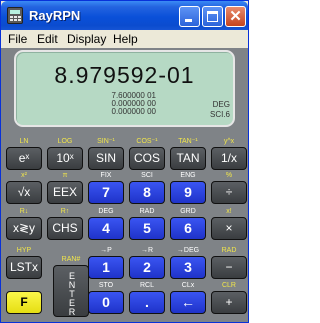 The image size is (320, 323). What do you see at coordinates (147, 158) in the screenshot?
I see `keycap: COS` at bounding box center [147, 158].